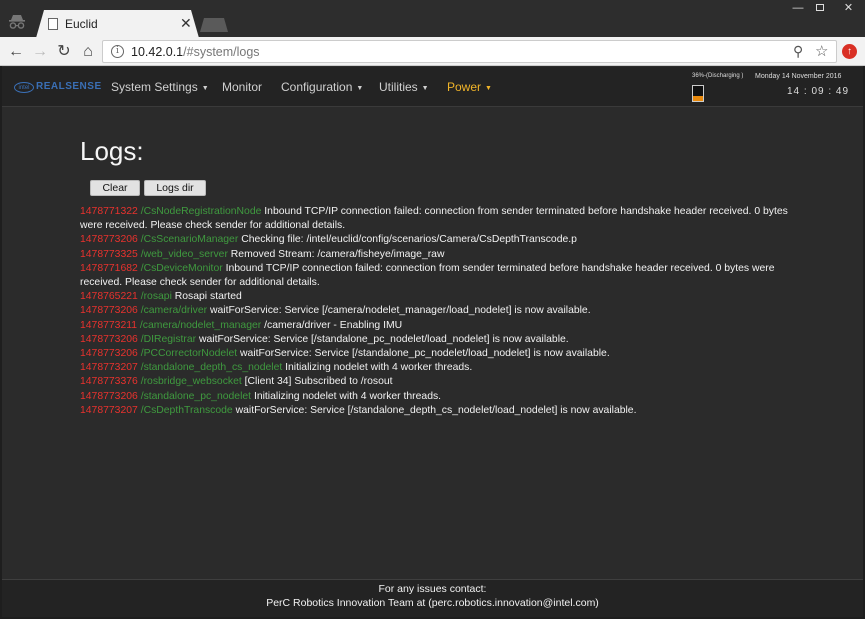 The image size is (865, 619). I want to click on log-timestamp: 1478771322, so click(109, 211).